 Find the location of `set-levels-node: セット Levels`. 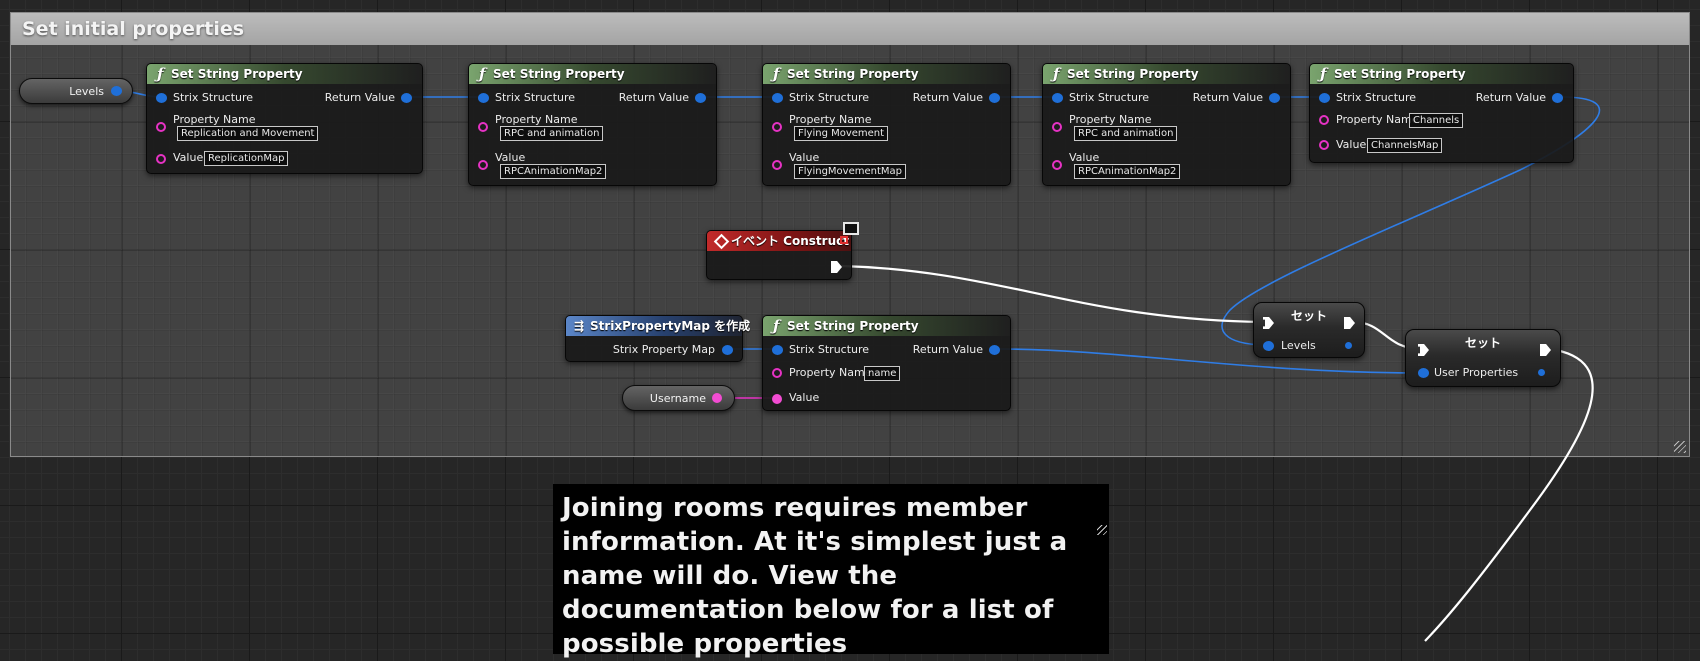

set-levels-node: セット Levels is located at coordinates (1309, 330).